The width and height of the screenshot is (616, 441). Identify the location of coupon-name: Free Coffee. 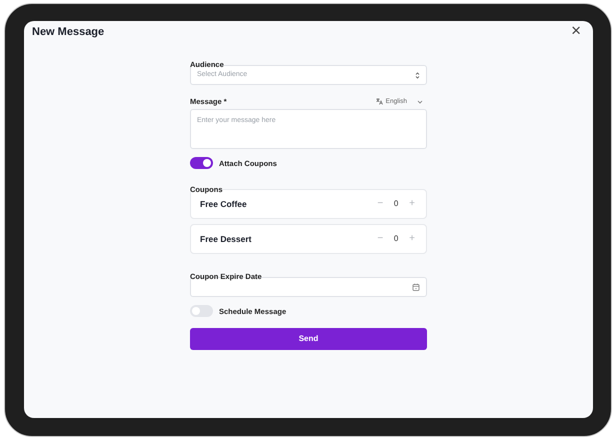
(224, 204).